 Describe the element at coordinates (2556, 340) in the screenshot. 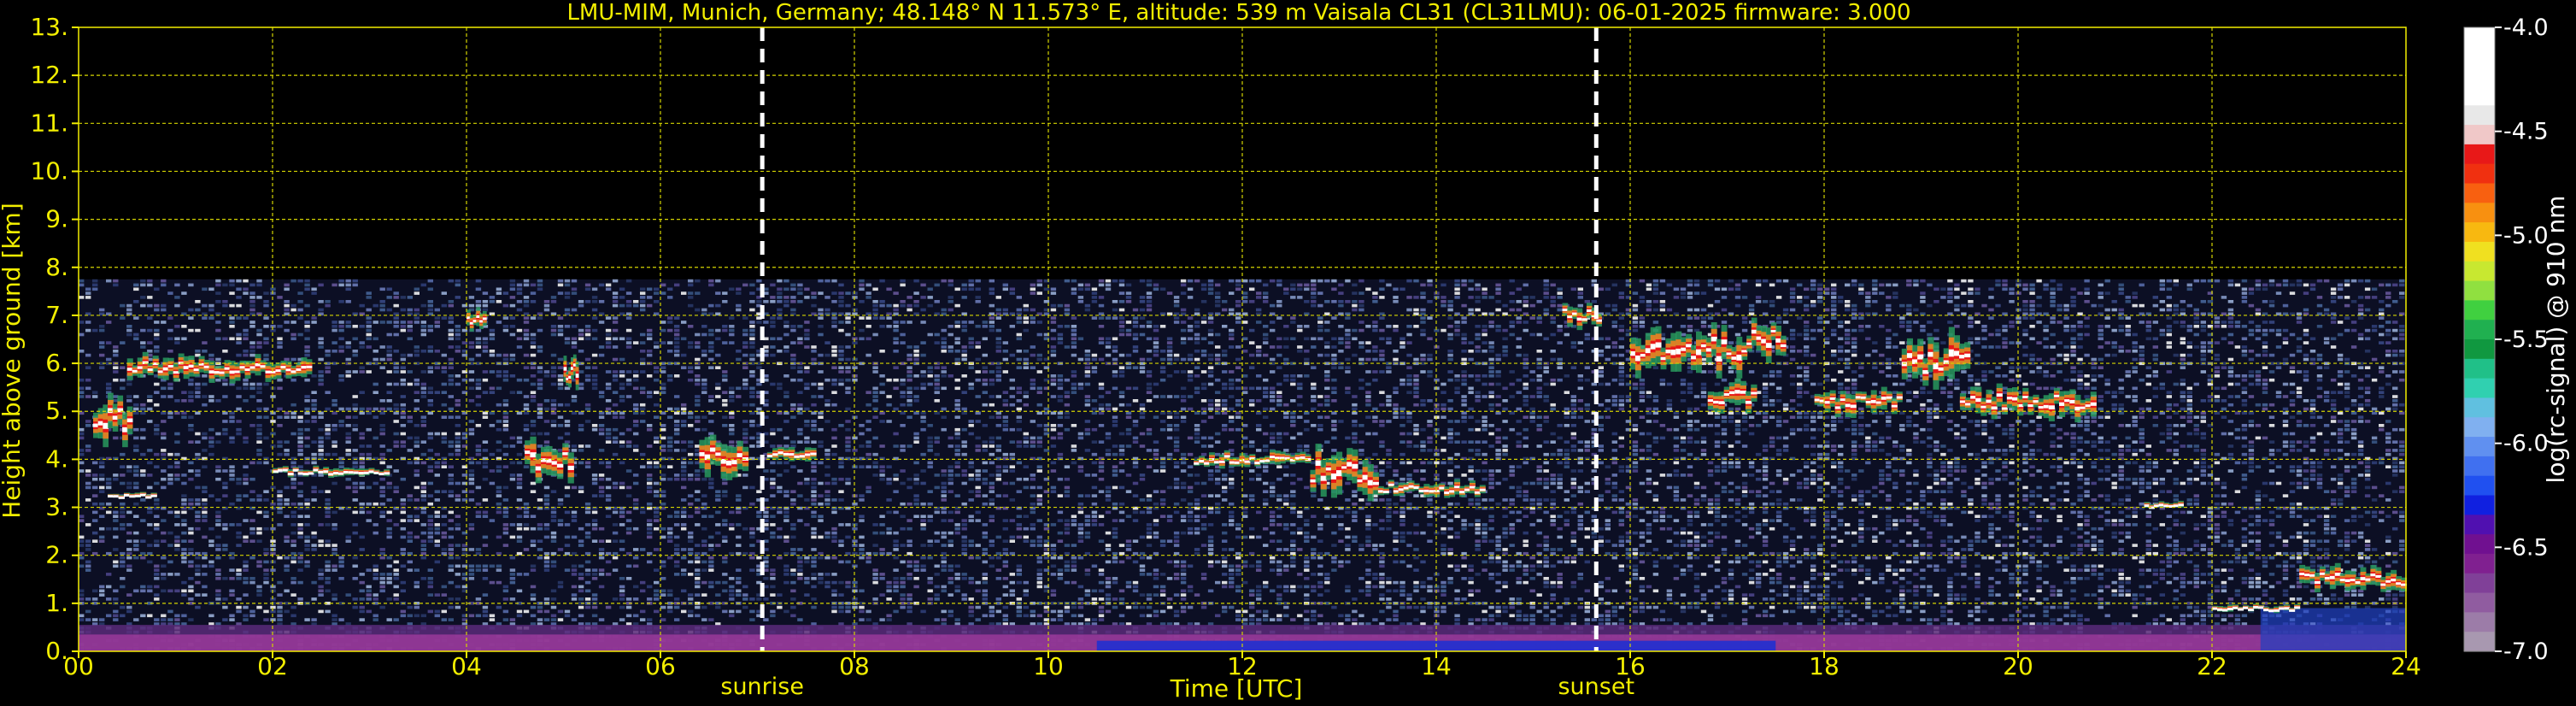

I see `colorbar-label: log(rc-signal) @ 910 nm` at that location.